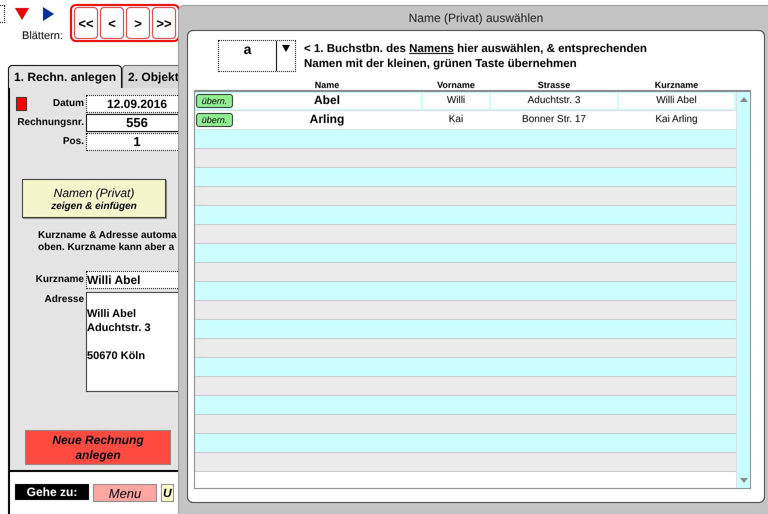 Image resolution: width=768 pixels, height=514 pixels. I want to click on hint-text: Kurzname & Adresse automa, so click(108, 236).